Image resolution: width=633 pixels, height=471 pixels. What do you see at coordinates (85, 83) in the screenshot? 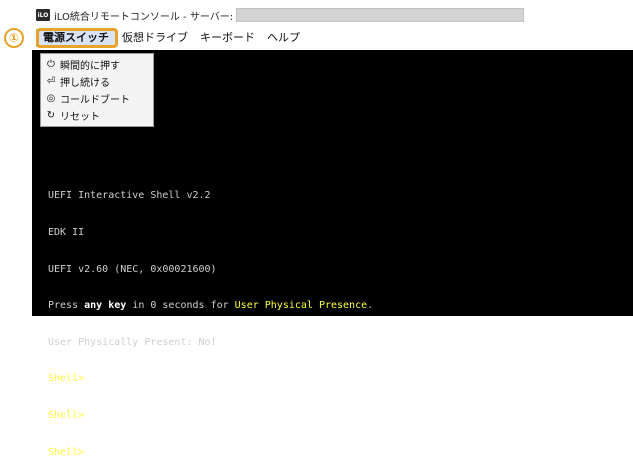
I see `menu-item-label: 押し続ける` at bounding box center [85, 83].